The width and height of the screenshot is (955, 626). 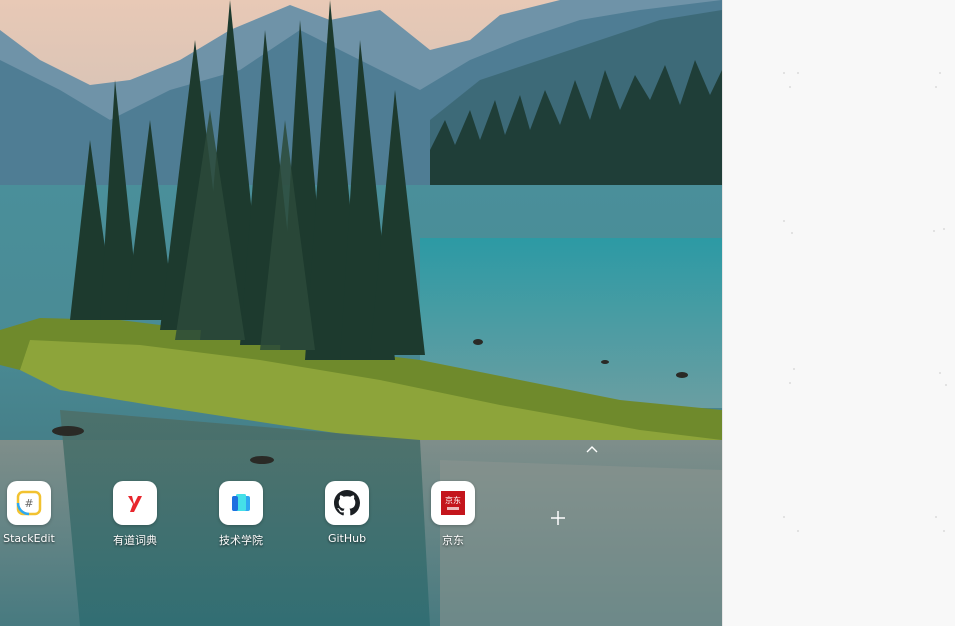 I want to click on shortcut-tech-academy: 技术学院, so click(x=241, y=516).